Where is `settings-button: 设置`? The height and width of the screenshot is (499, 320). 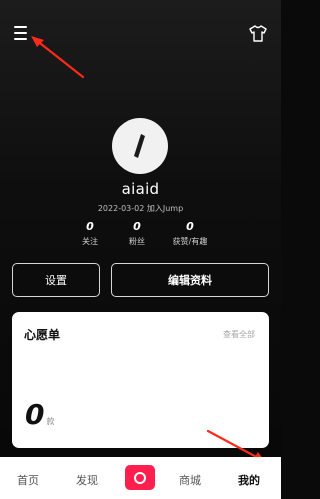 settings-button: 设置 is located at coordinates (56, 280).